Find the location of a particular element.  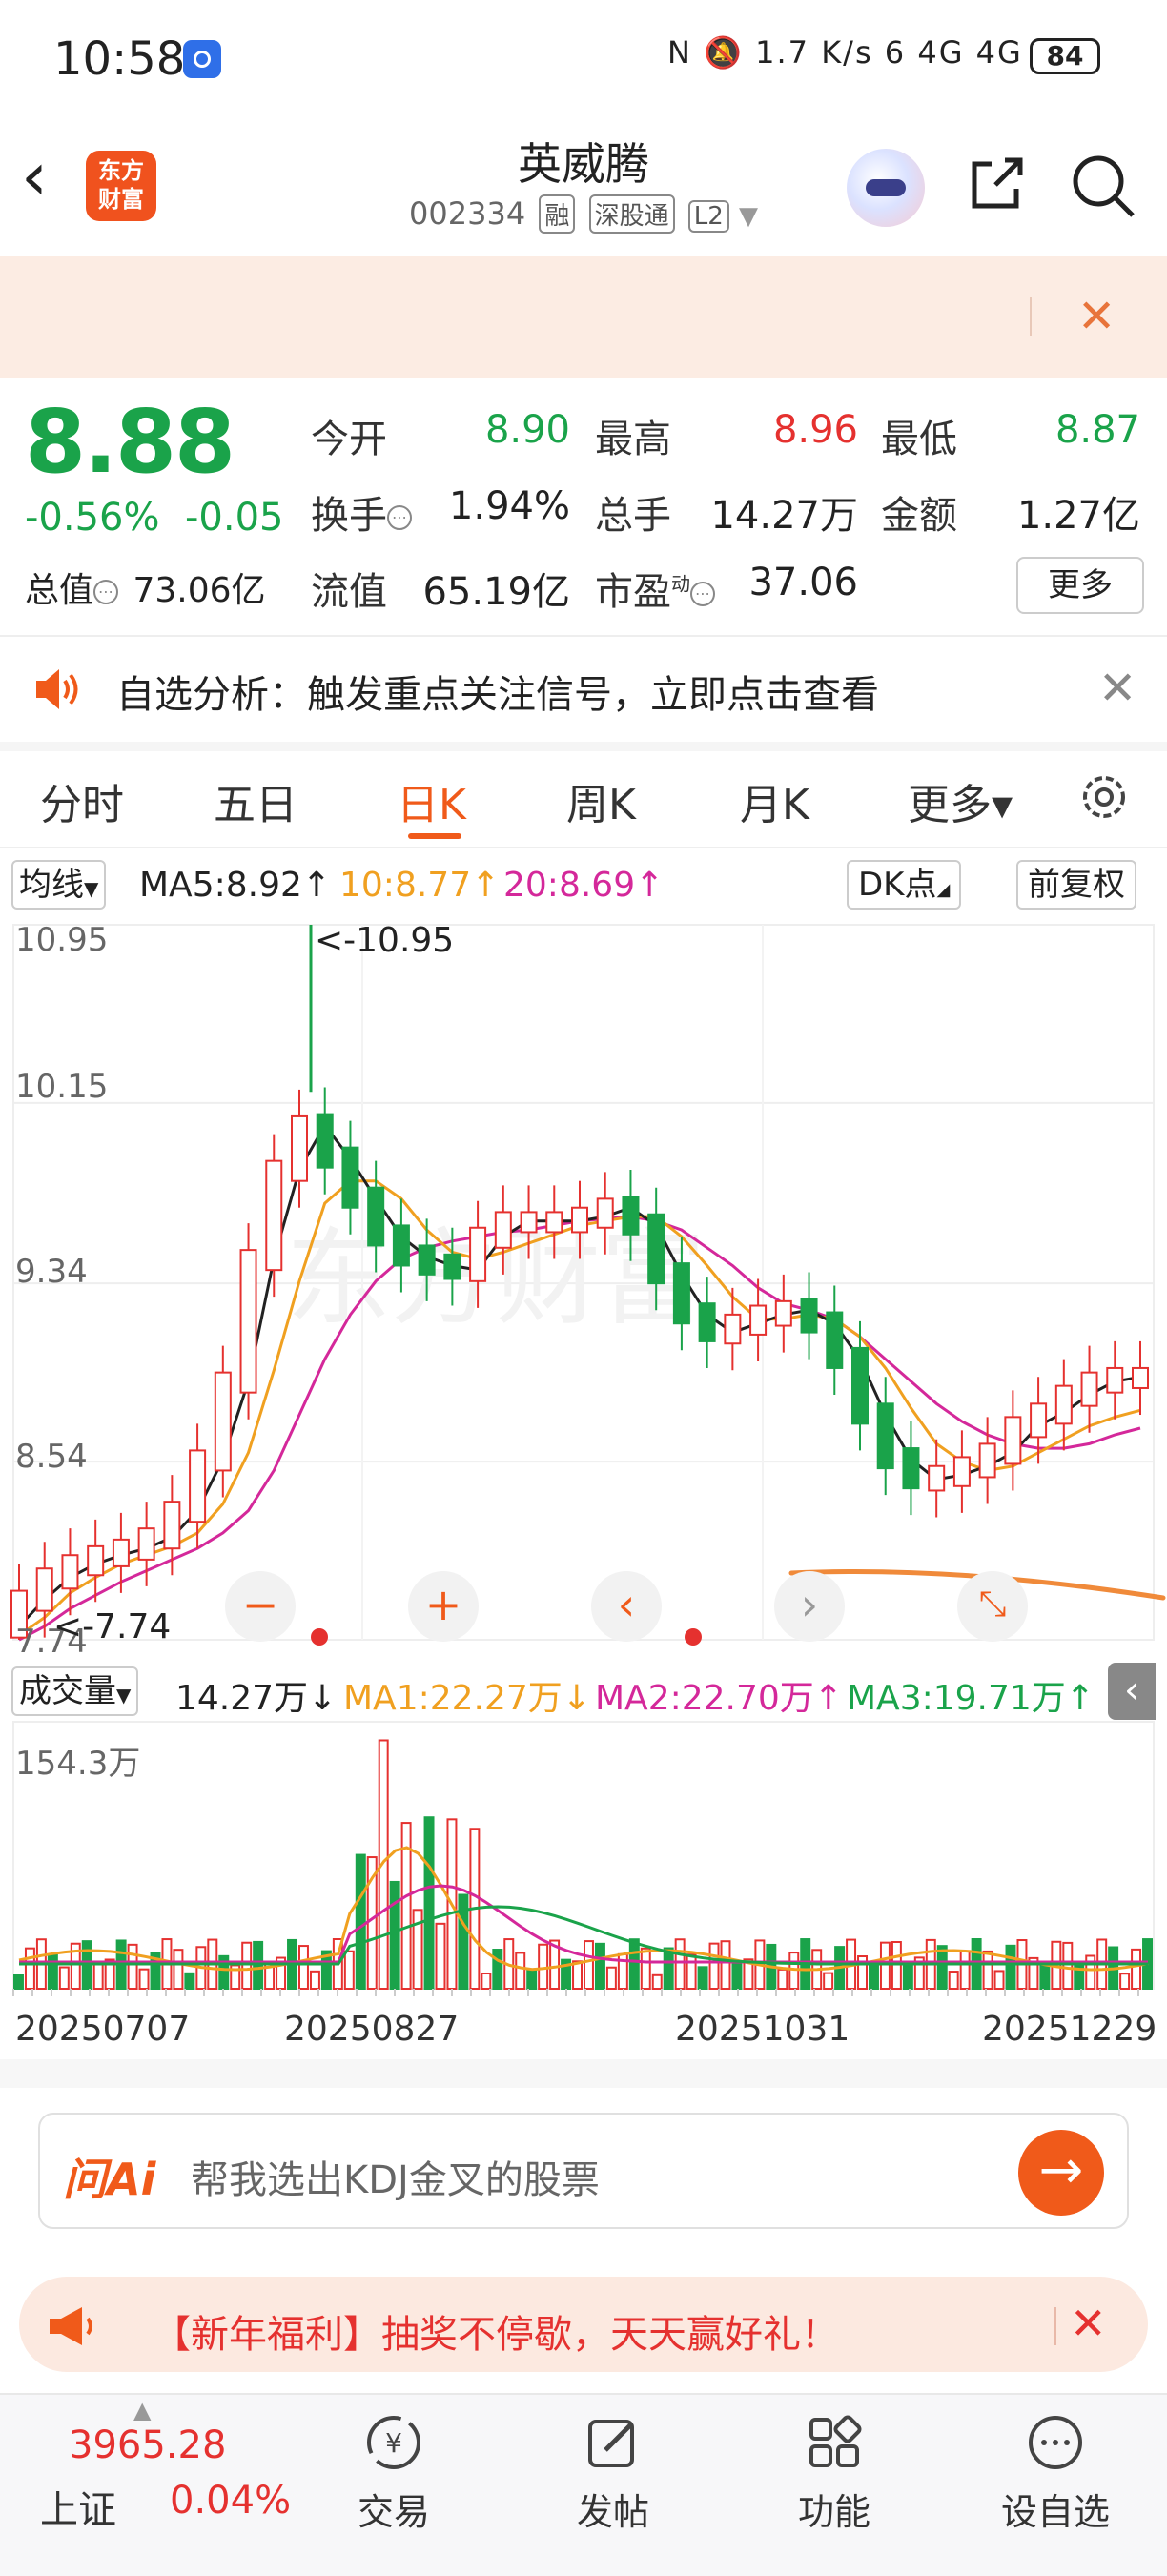

value-amount: 1.27亿 is located at coordinates (1078, 516).